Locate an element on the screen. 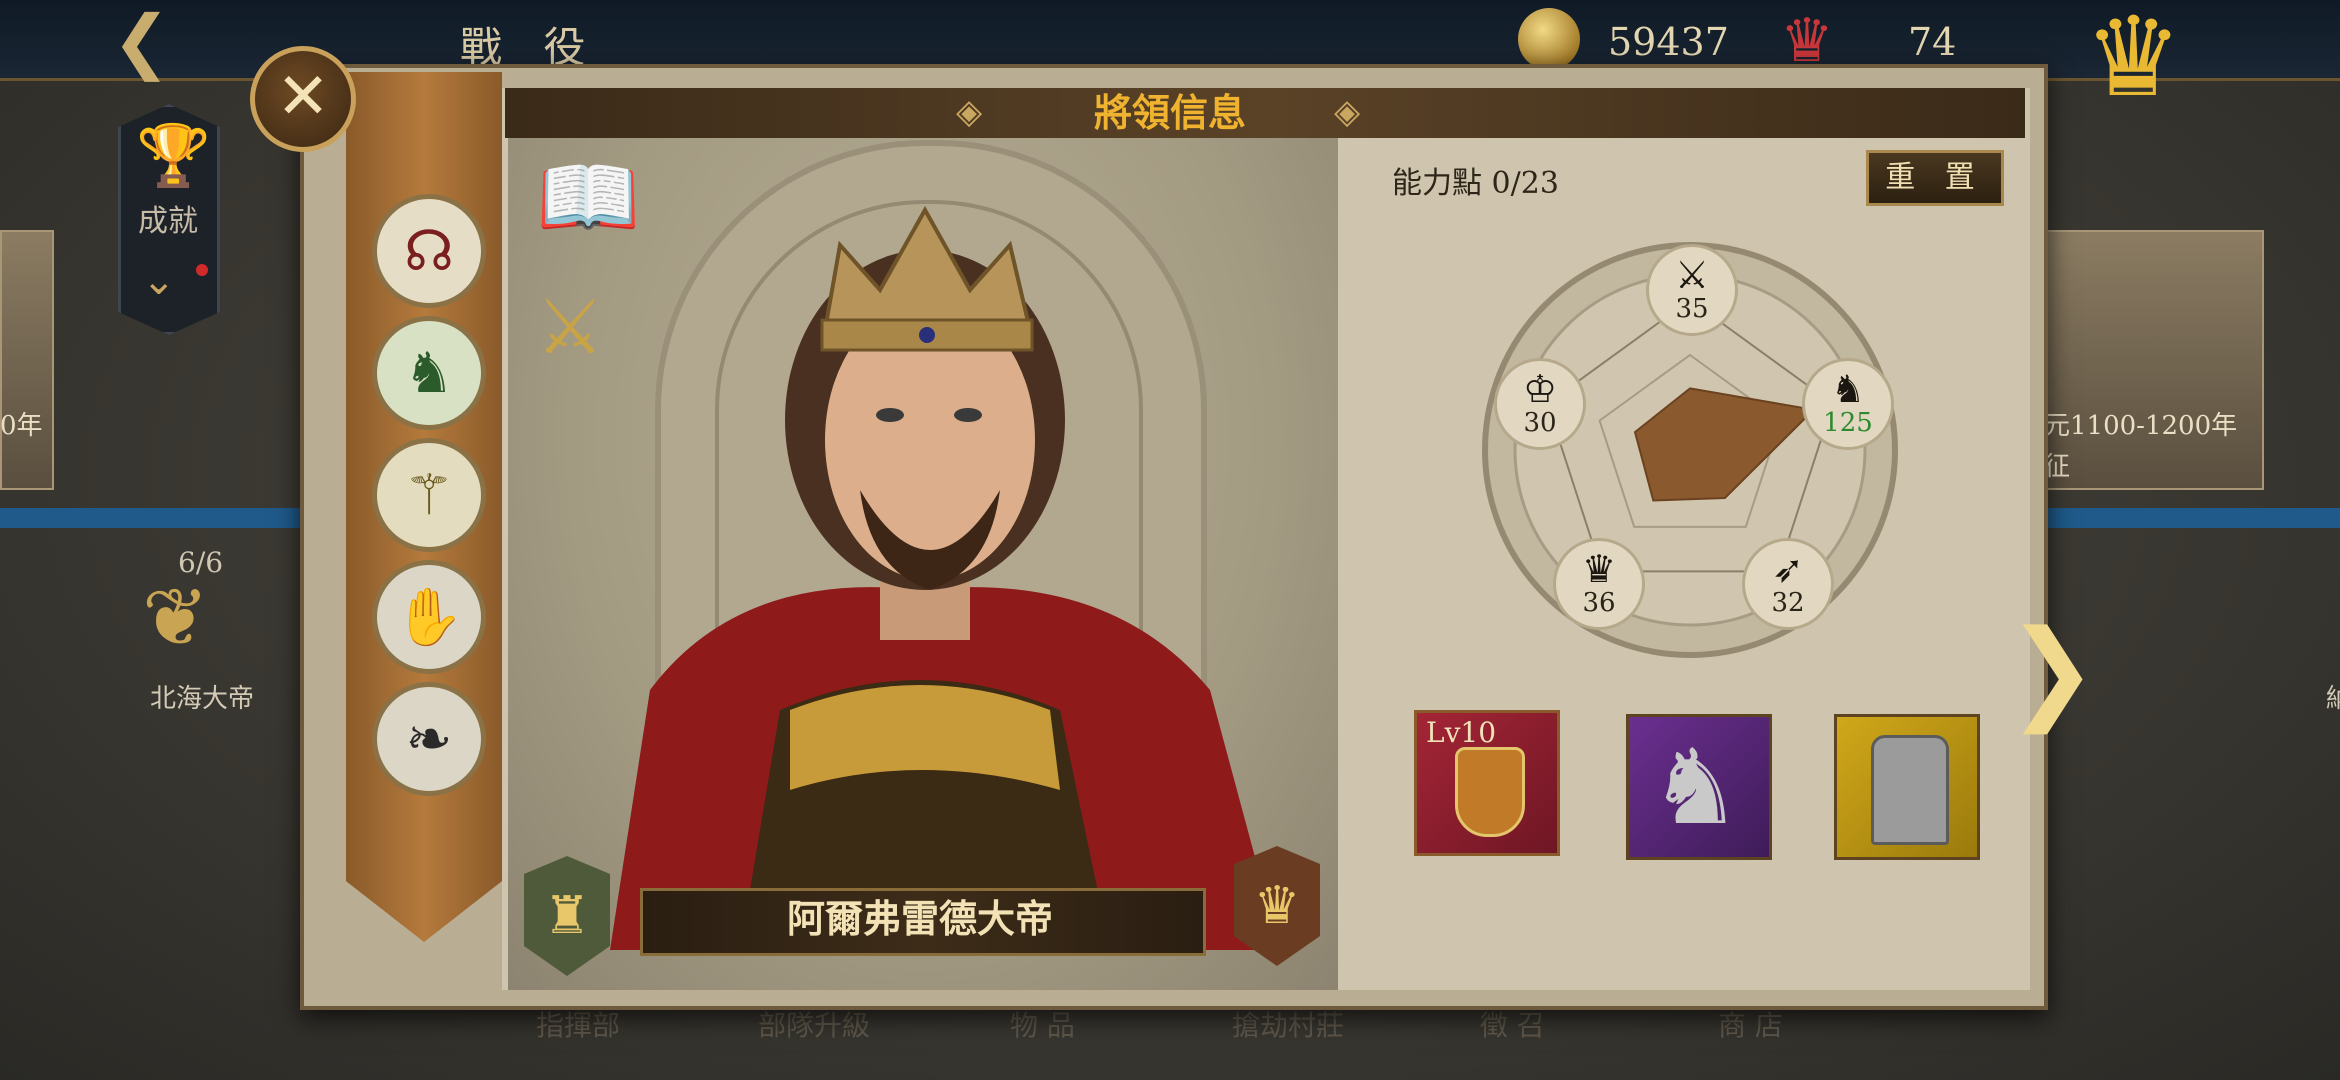 This screenshot has height=1080, width=2340. bottom-tab: 商 店 is located at coordinates (1750, 1024).